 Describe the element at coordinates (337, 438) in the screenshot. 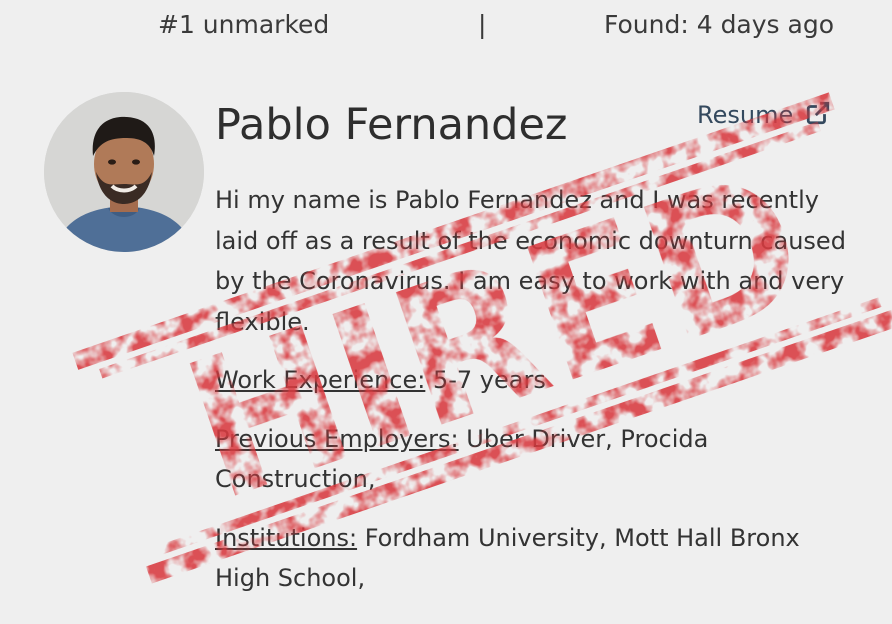

I see `previous-employers-label: Previous Employers:` at that location.